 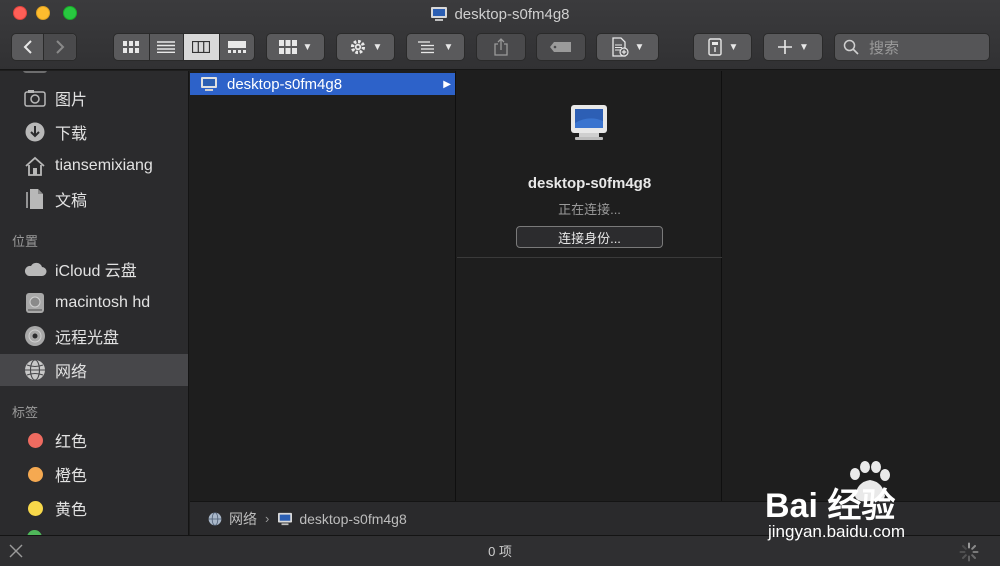 I want to click on share-icon, so click(x=501, y=47).